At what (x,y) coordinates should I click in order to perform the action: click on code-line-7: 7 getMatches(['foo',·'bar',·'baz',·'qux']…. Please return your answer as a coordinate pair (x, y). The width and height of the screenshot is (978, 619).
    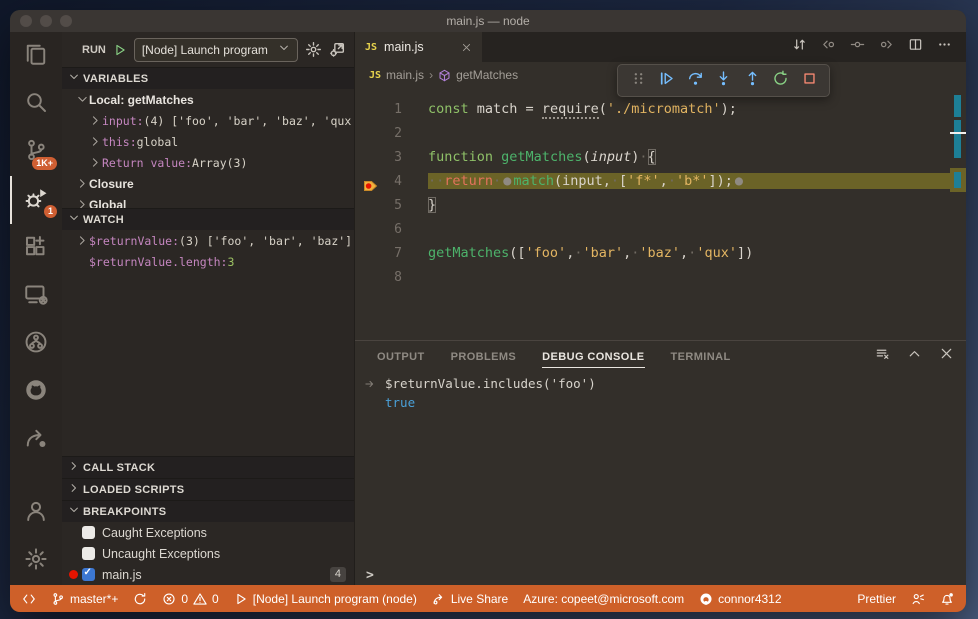
    Looking at the image, I should click on (660, 253).